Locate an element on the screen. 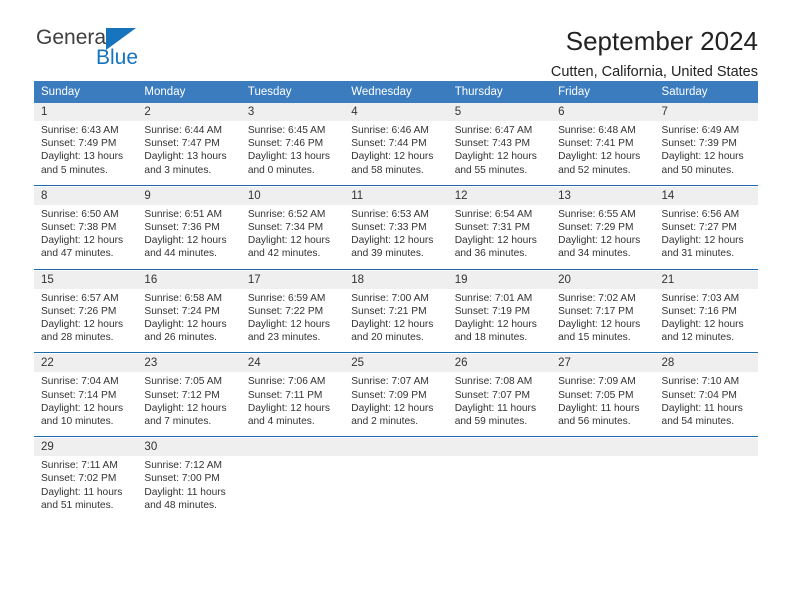 This screenshot has height=612, width=792. daylight-duration: and 5 minutes. is located at coordinates (74, 170).